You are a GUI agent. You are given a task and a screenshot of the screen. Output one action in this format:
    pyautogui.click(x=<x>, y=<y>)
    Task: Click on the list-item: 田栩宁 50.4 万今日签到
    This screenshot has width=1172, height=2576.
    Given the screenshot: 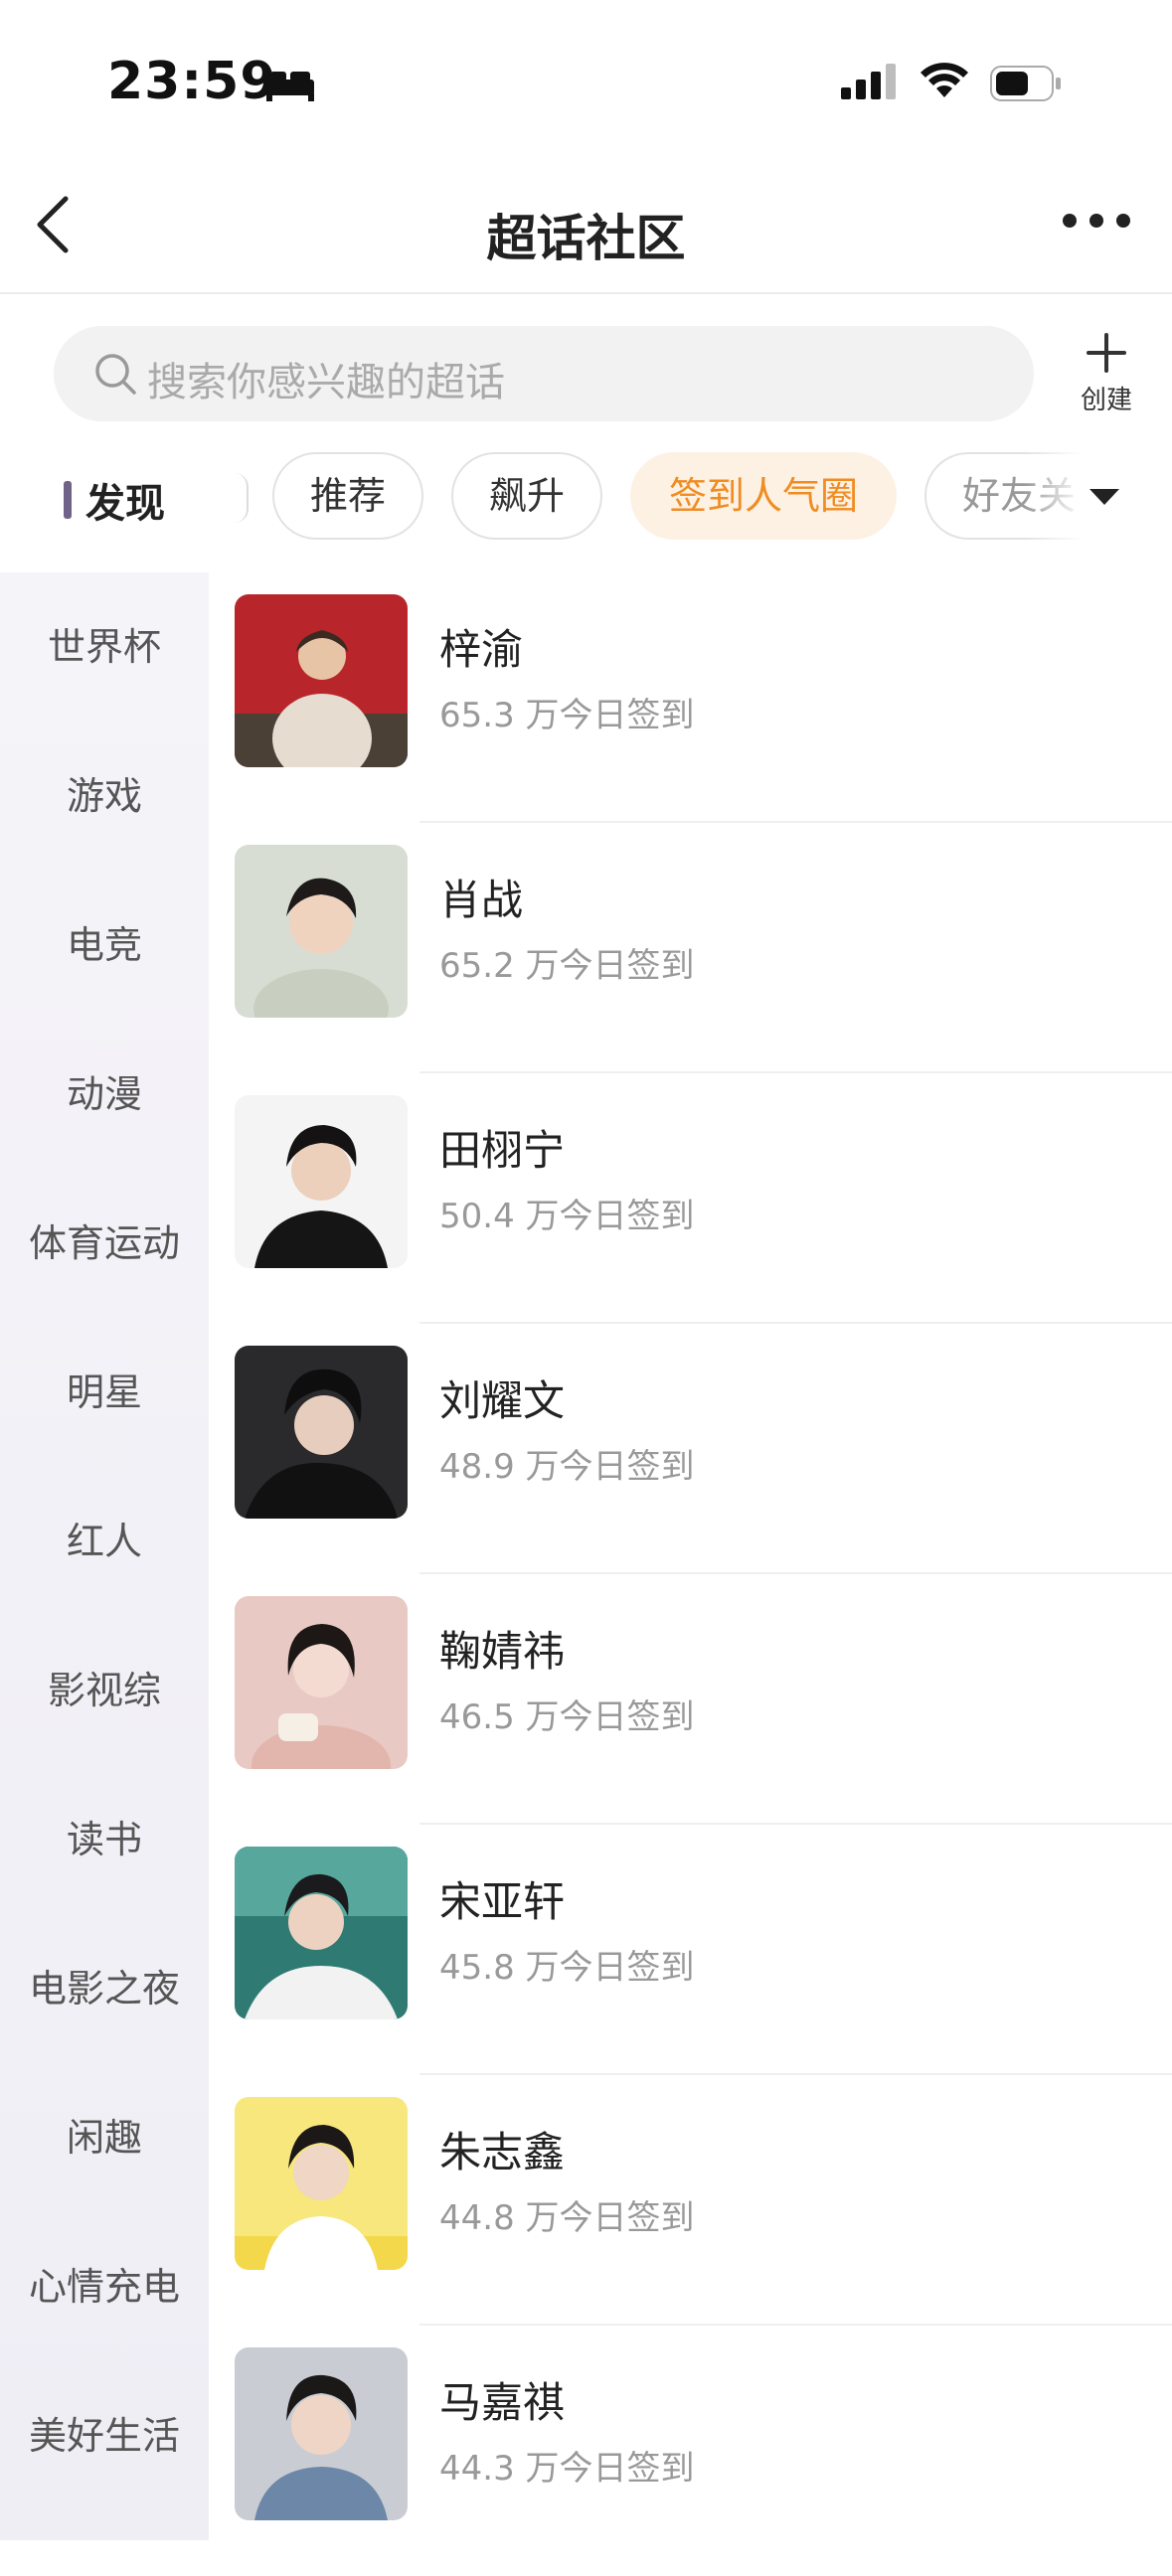 What is the action you would take?
    pyautogui.click(x=690, y=1198)
    